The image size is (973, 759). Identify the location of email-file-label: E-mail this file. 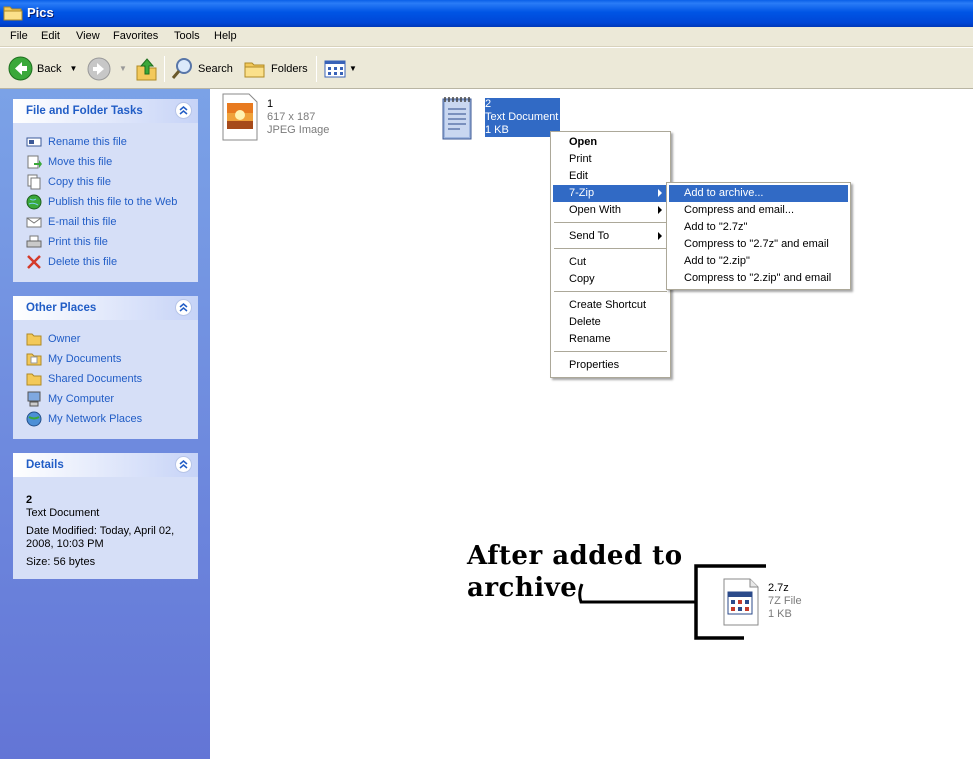
(82, 222).